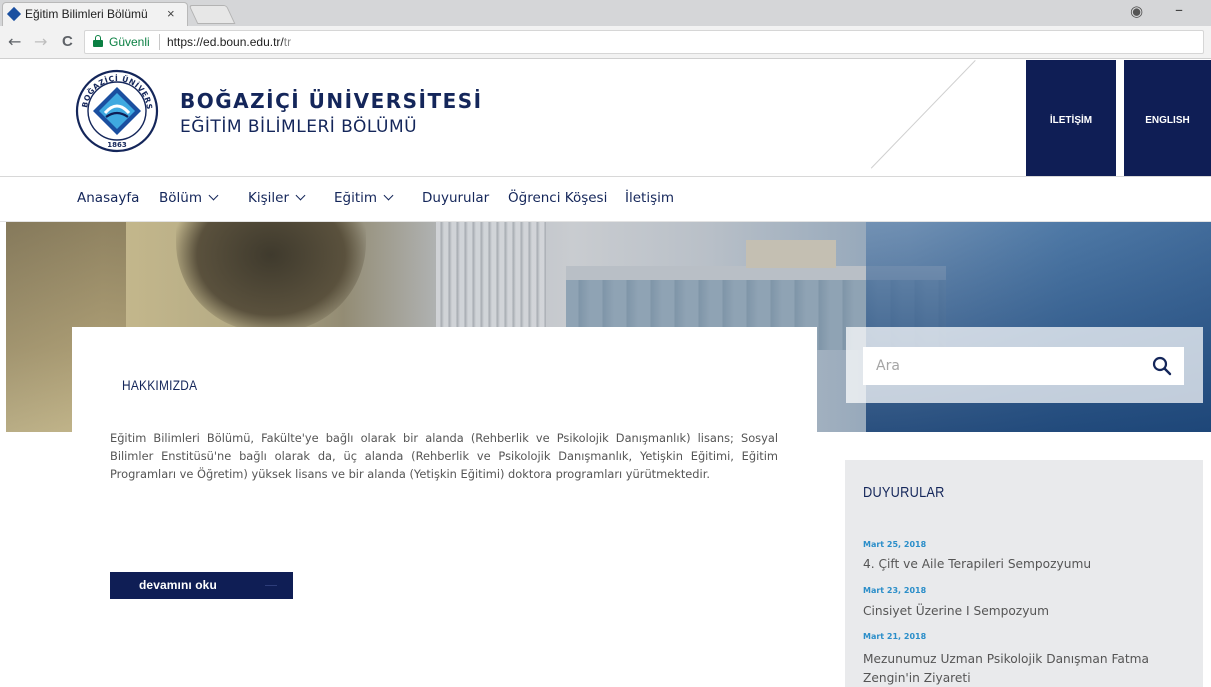 The image size is (1211, 687). What do you see at coordinates (86, 14) in the screenshot?
I see `tab-title: Eğitim Bilimleri Bölümü` at bounding box center [86, 14].